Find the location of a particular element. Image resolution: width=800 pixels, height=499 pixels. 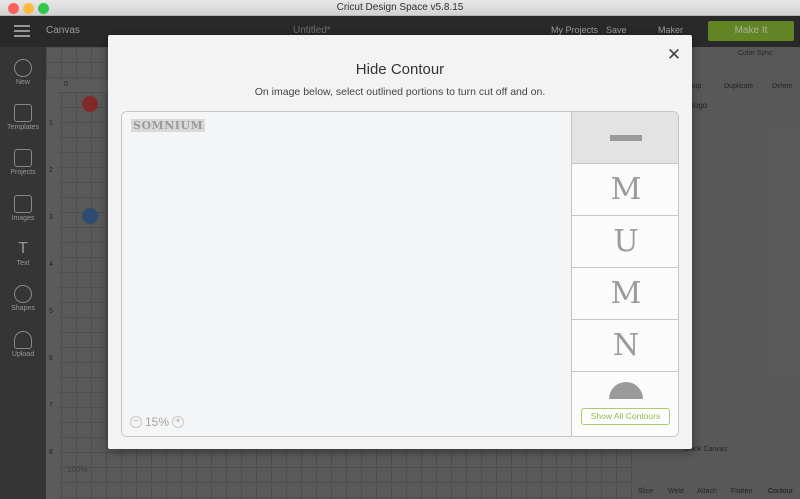

contour-bar-shape is located at coordinates (626, 138).